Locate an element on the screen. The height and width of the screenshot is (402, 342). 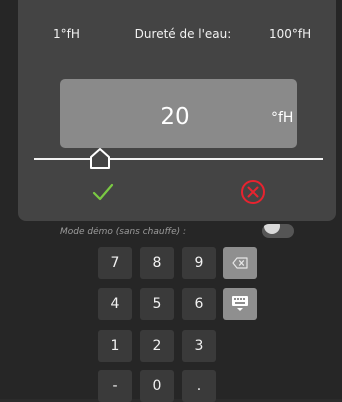
cancel-button is located at coordinates (253, 192).